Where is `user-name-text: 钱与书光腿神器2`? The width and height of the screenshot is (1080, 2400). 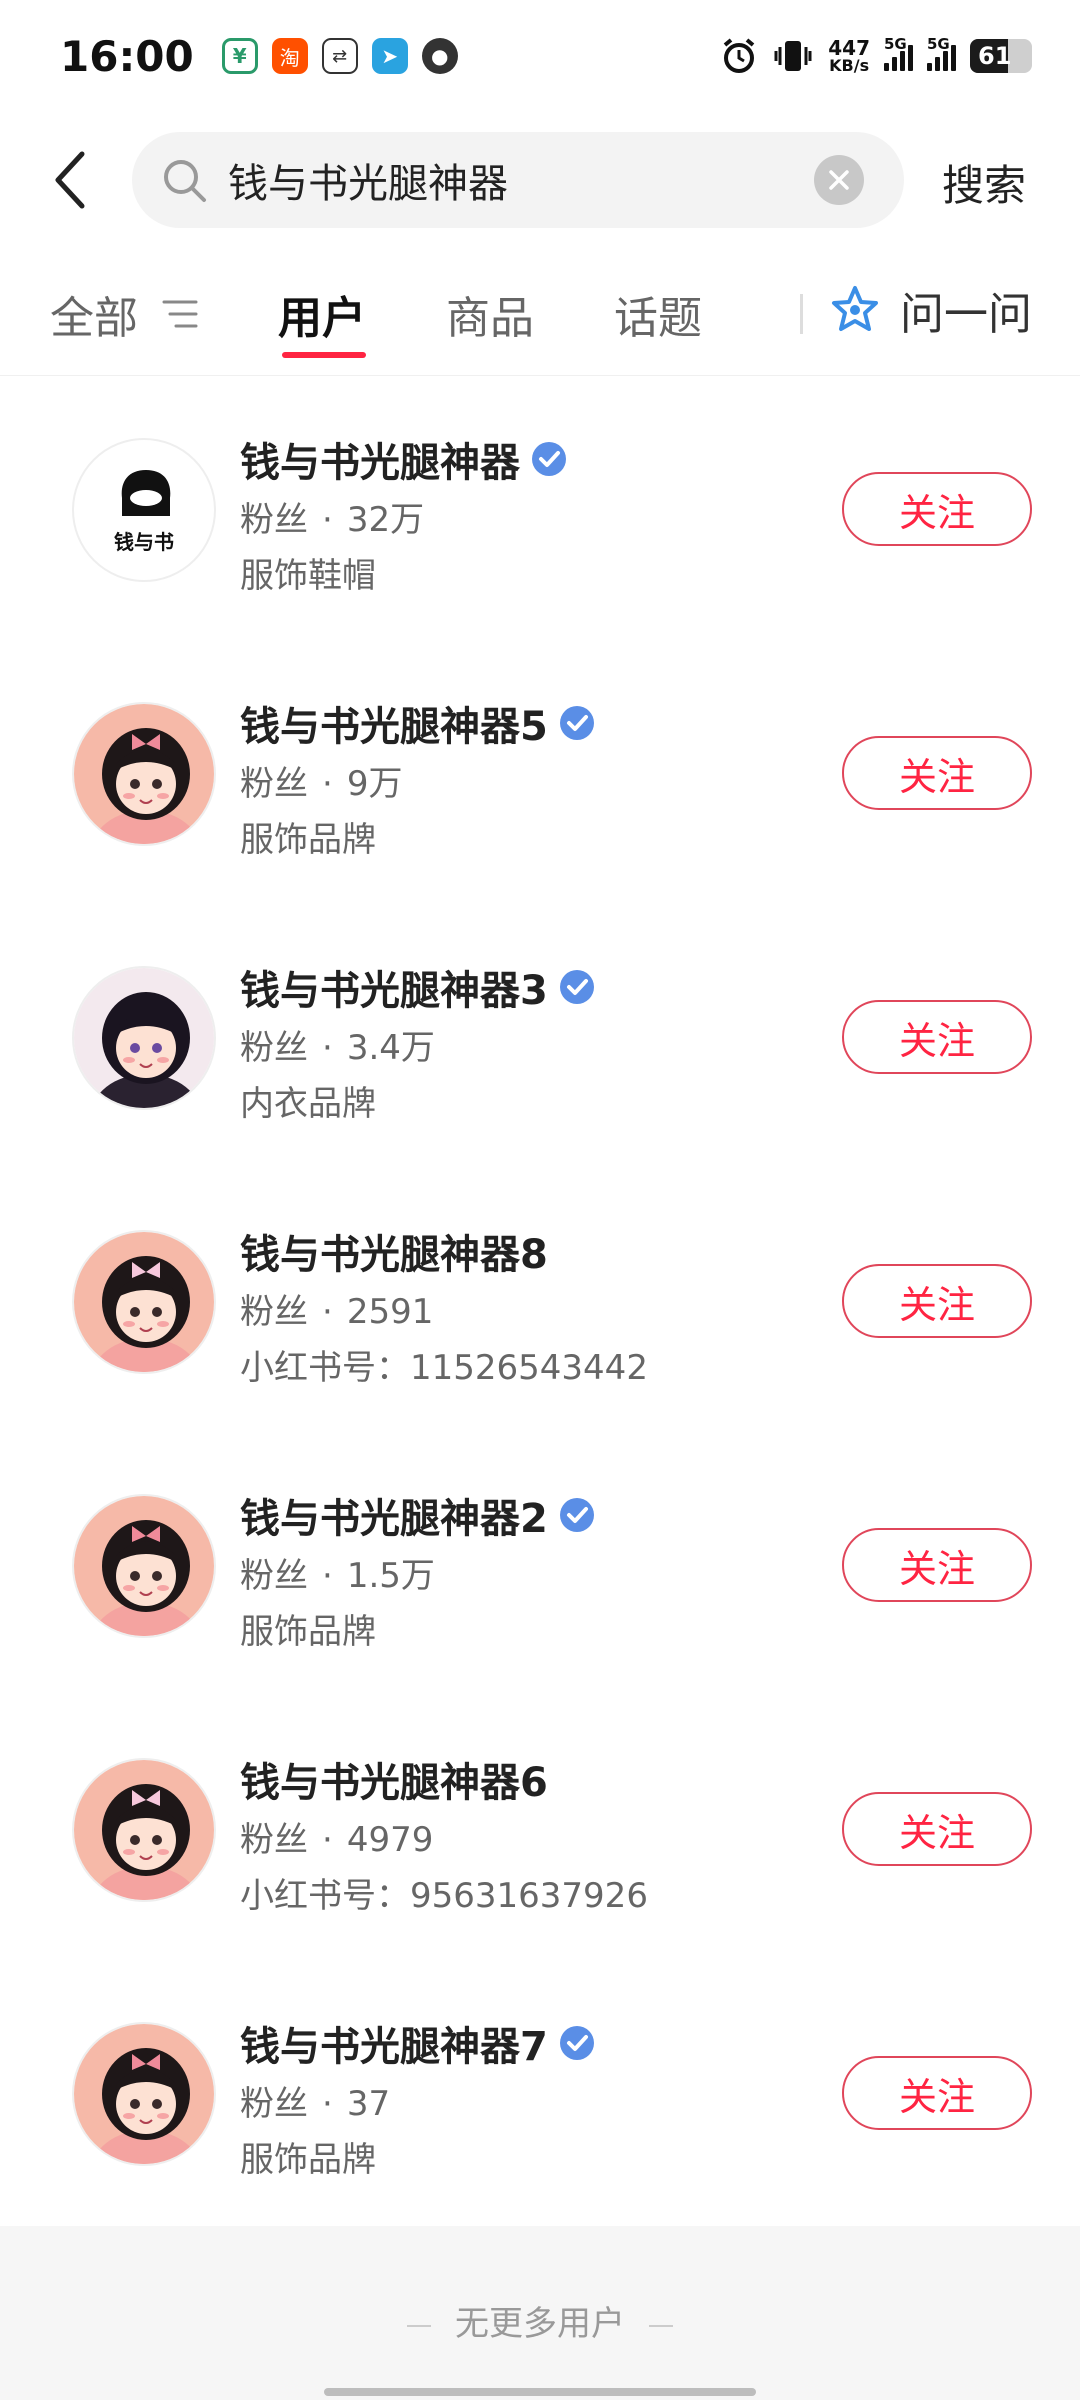 user-name-text: 钱与书光腿神器2 is located at coordinates (394, 1519).